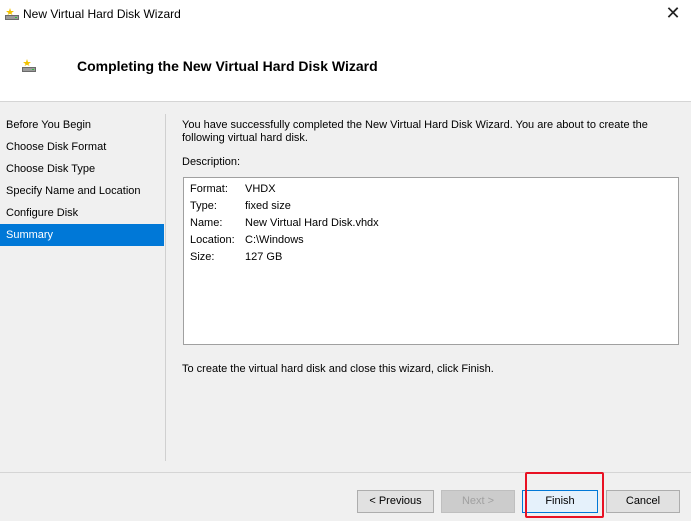 The width and height of the screenshot is (691, 521). I want to click on description-key: Location:, so click(212, 240).